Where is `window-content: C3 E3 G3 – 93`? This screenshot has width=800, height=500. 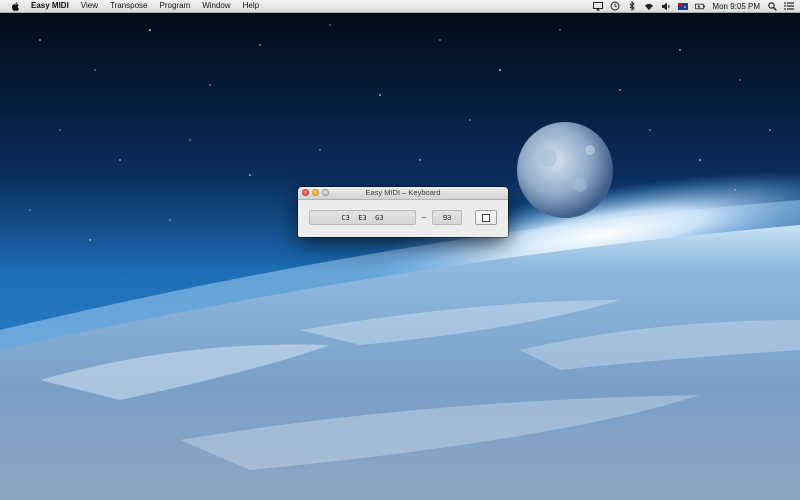 window-content: C3 E3 G3 – 93 is located at coordinates (403, 218).